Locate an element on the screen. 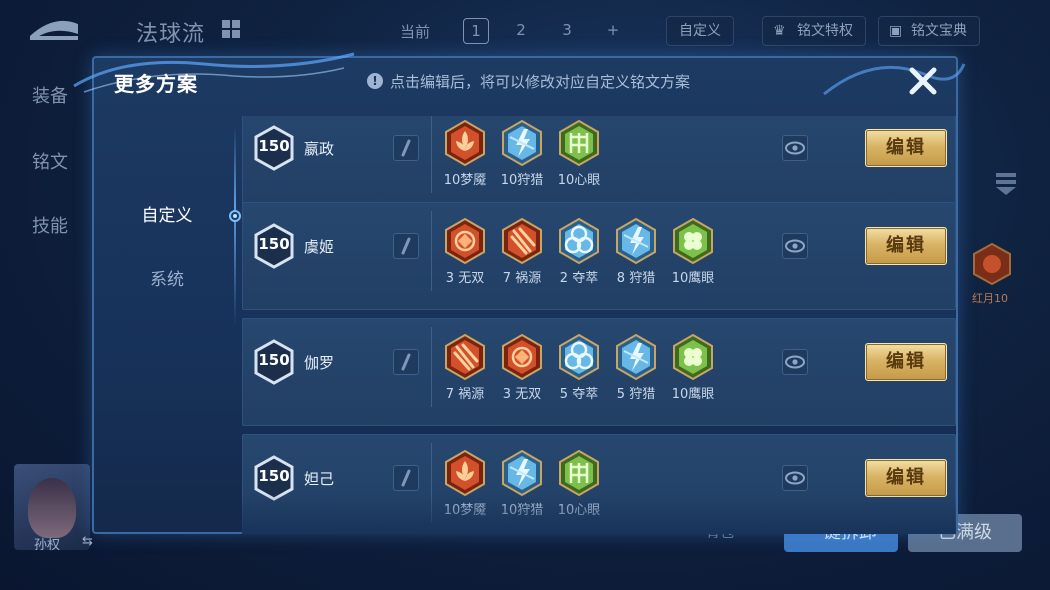  side-menu-equipment: 装备 is located at coordinates (50, 95).